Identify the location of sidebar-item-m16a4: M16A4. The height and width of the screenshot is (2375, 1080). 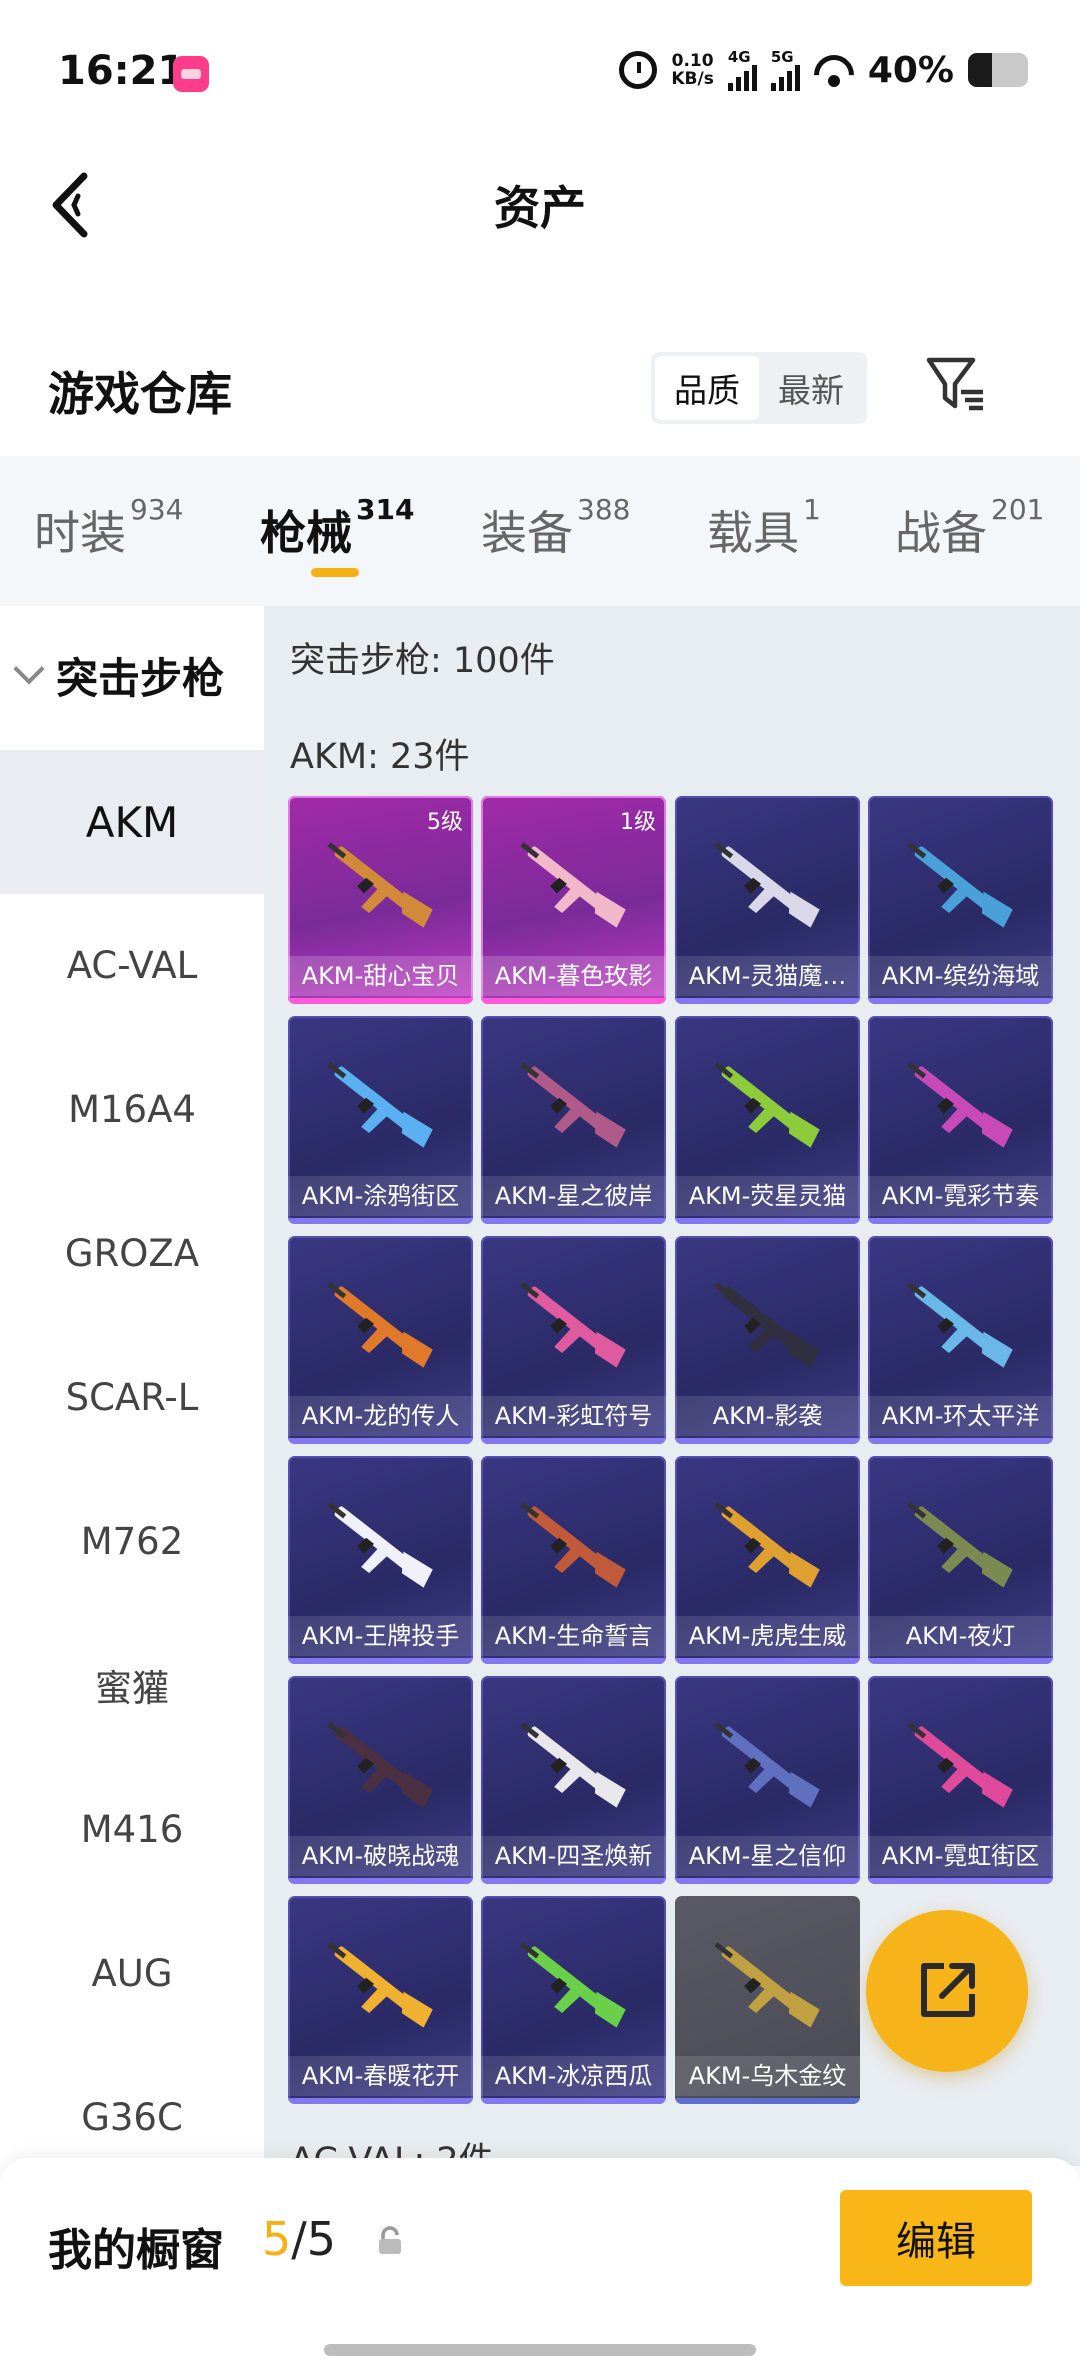
(132, 1109).